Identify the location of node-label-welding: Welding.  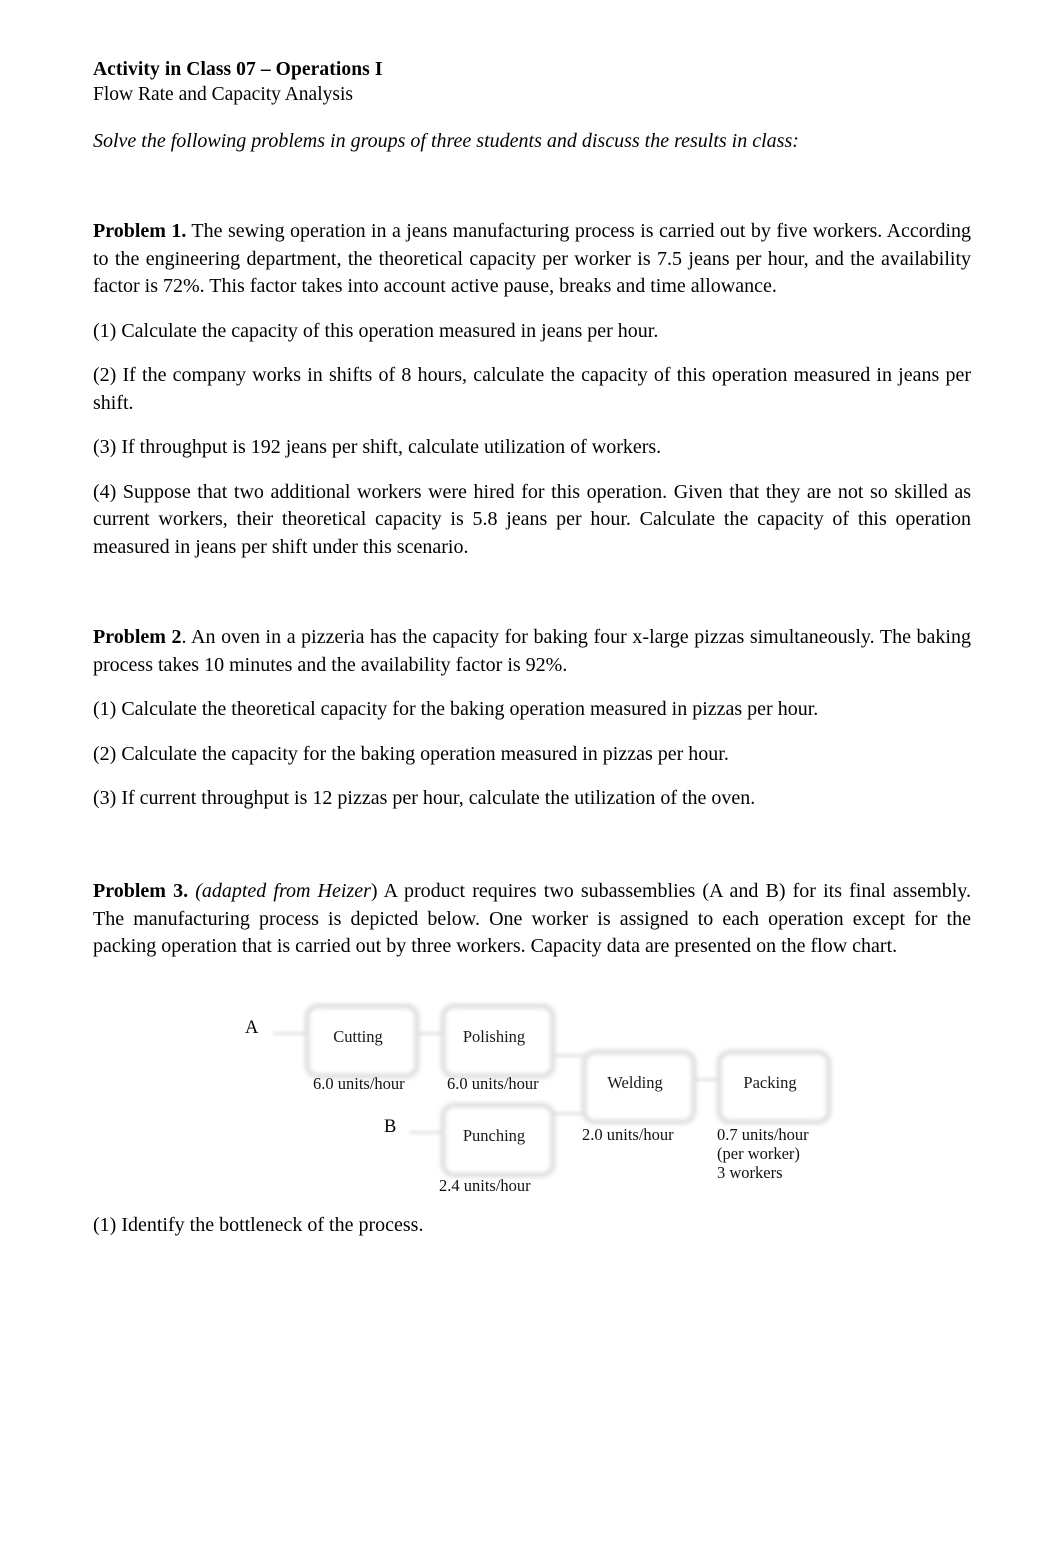
(635, 1082).